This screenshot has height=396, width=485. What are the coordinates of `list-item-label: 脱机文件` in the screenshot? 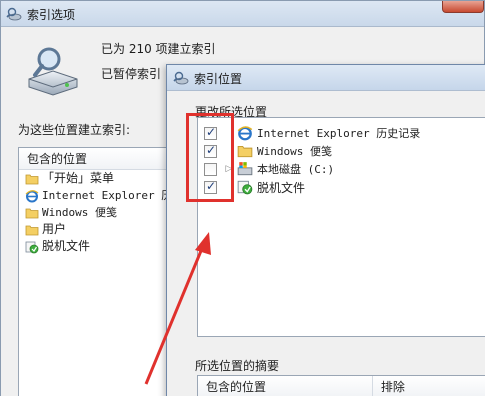 It's located at (66, 246).